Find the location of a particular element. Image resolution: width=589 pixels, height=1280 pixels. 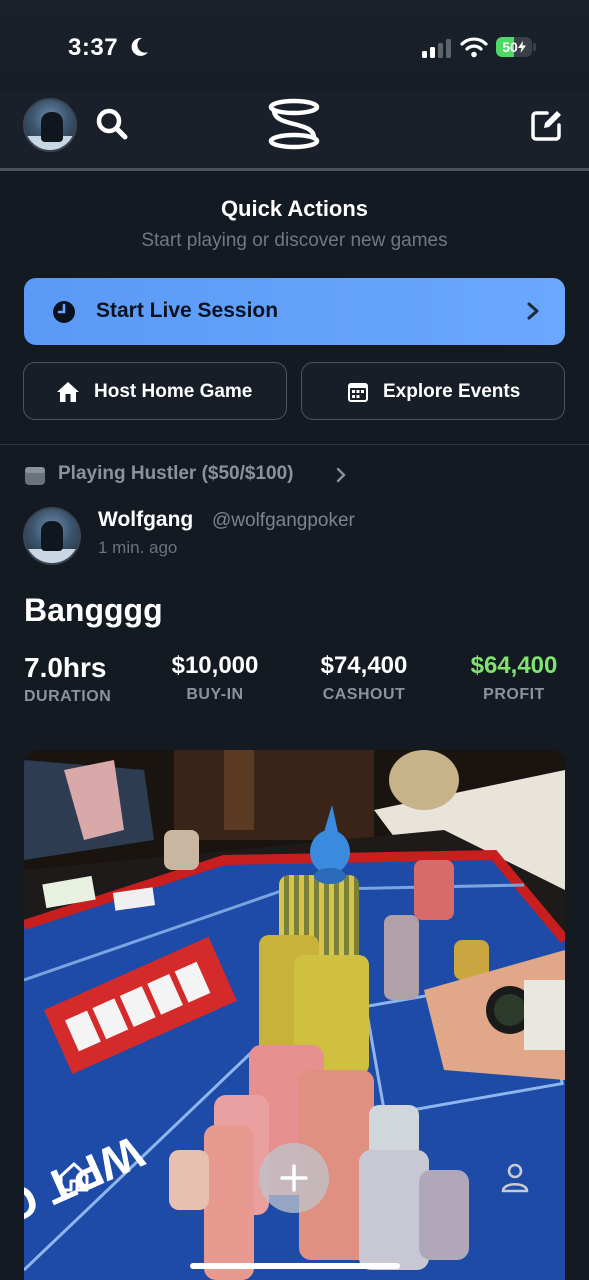

host-home-game-button: Host Home Game is located at coordinates (155, 391).